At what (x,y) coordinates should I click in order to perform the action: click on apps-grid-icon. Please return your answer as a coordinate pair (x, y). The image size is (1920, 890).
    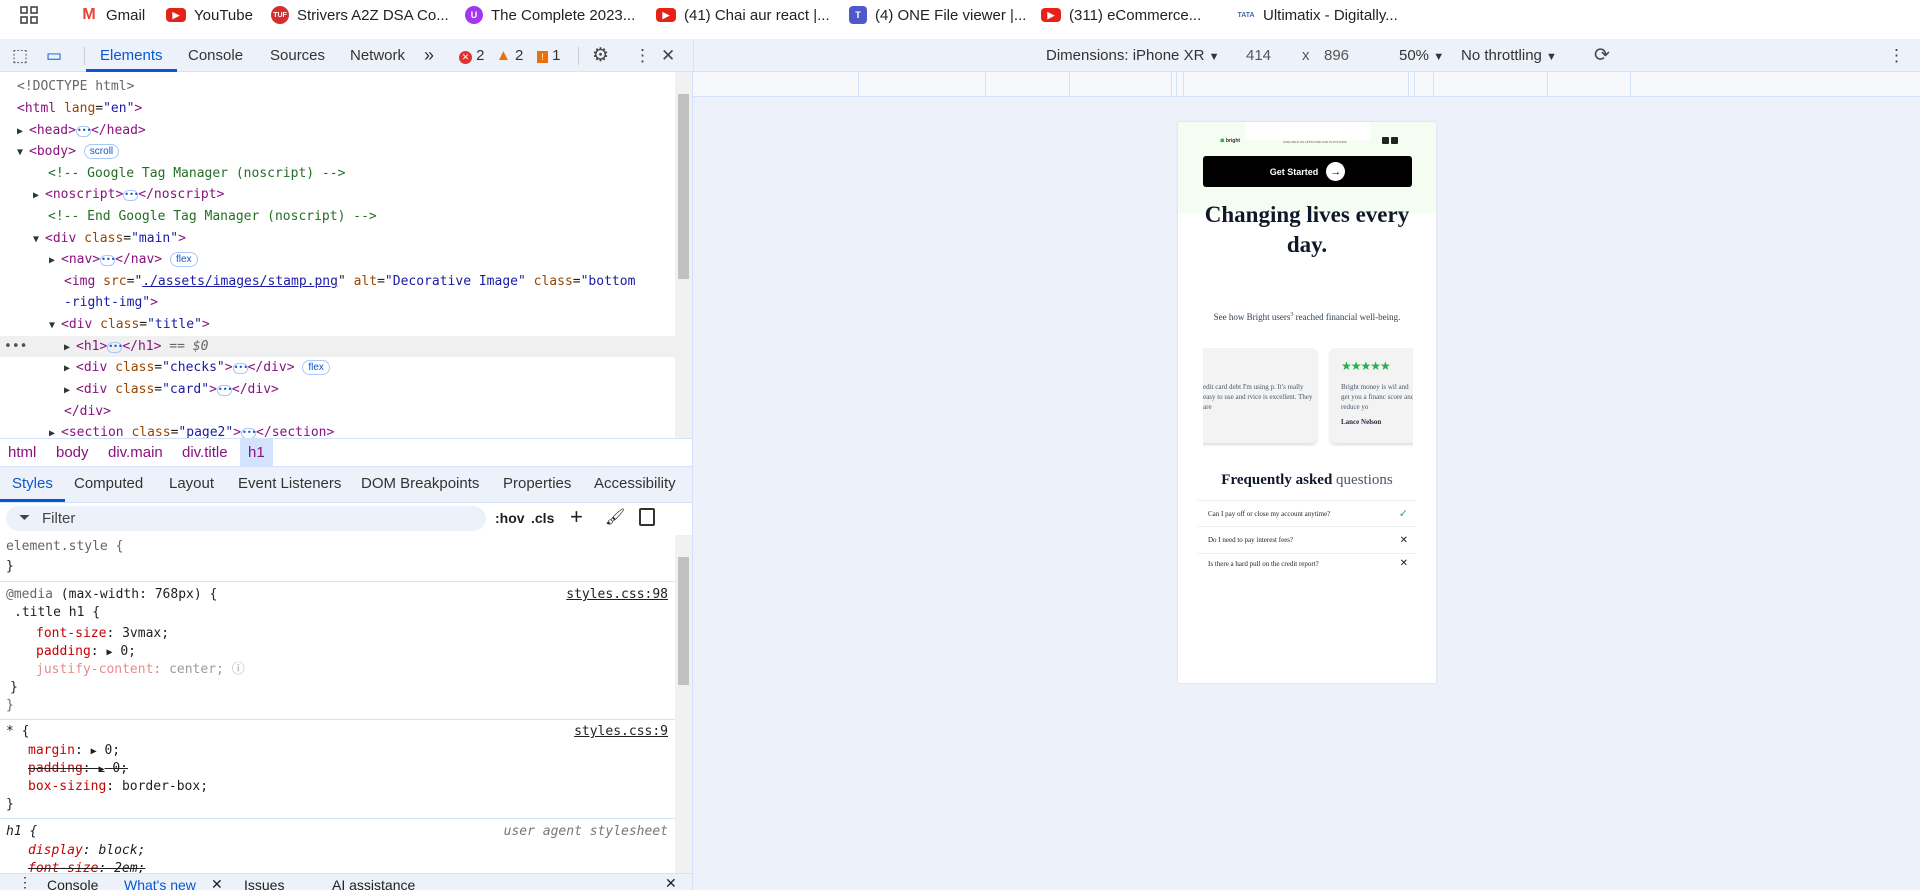
    Looking at the image, I should click on (29, 15).